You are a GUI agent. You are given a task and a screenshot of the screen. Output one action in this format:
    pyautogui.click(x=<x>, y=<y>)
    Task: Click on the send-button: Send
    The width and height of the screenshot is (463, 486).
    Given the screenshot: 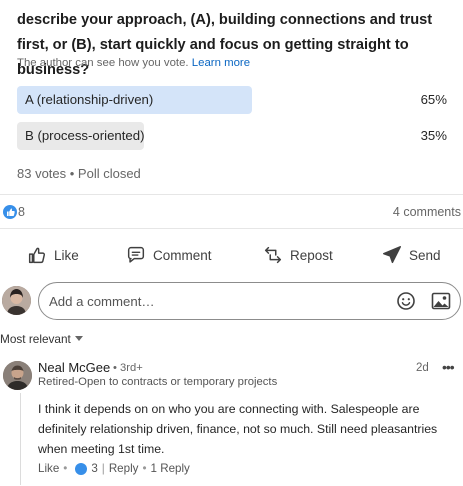 What is the action you would take?
    pyautogui.click(x=411, y=255)
    